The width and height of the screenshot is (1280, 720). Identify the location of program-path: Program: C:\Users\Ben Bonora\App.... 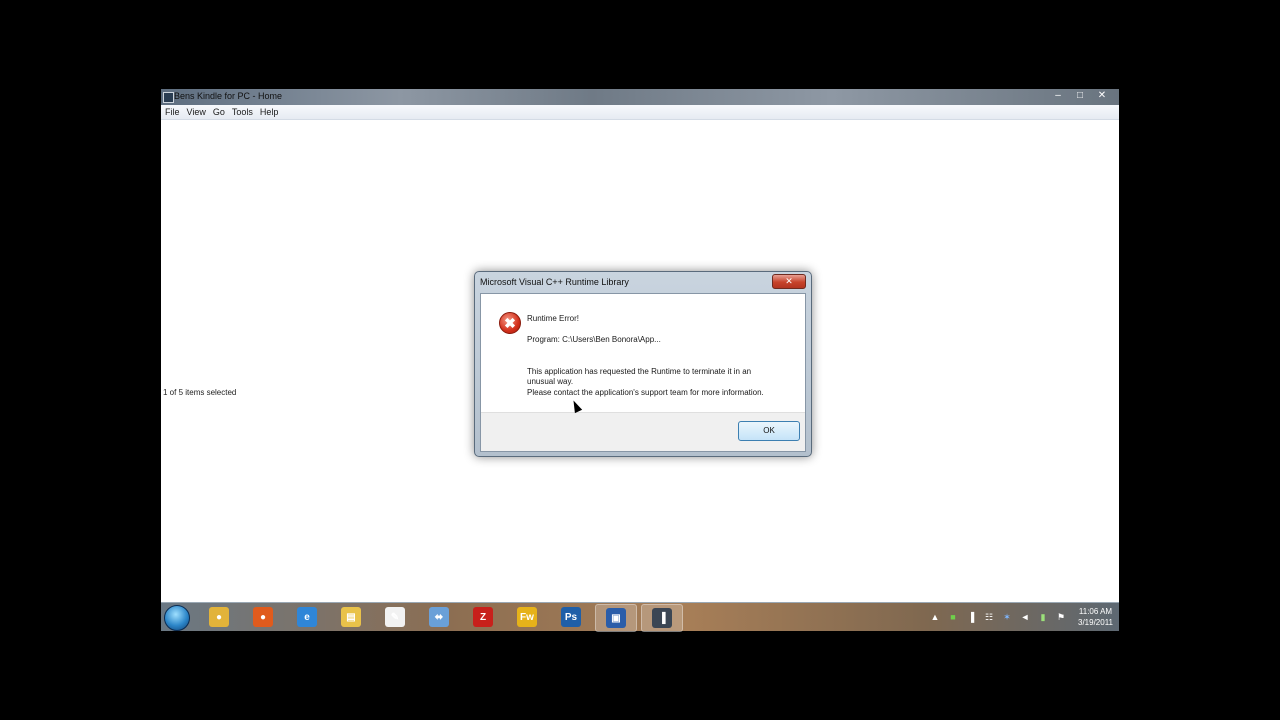
(594, 339).